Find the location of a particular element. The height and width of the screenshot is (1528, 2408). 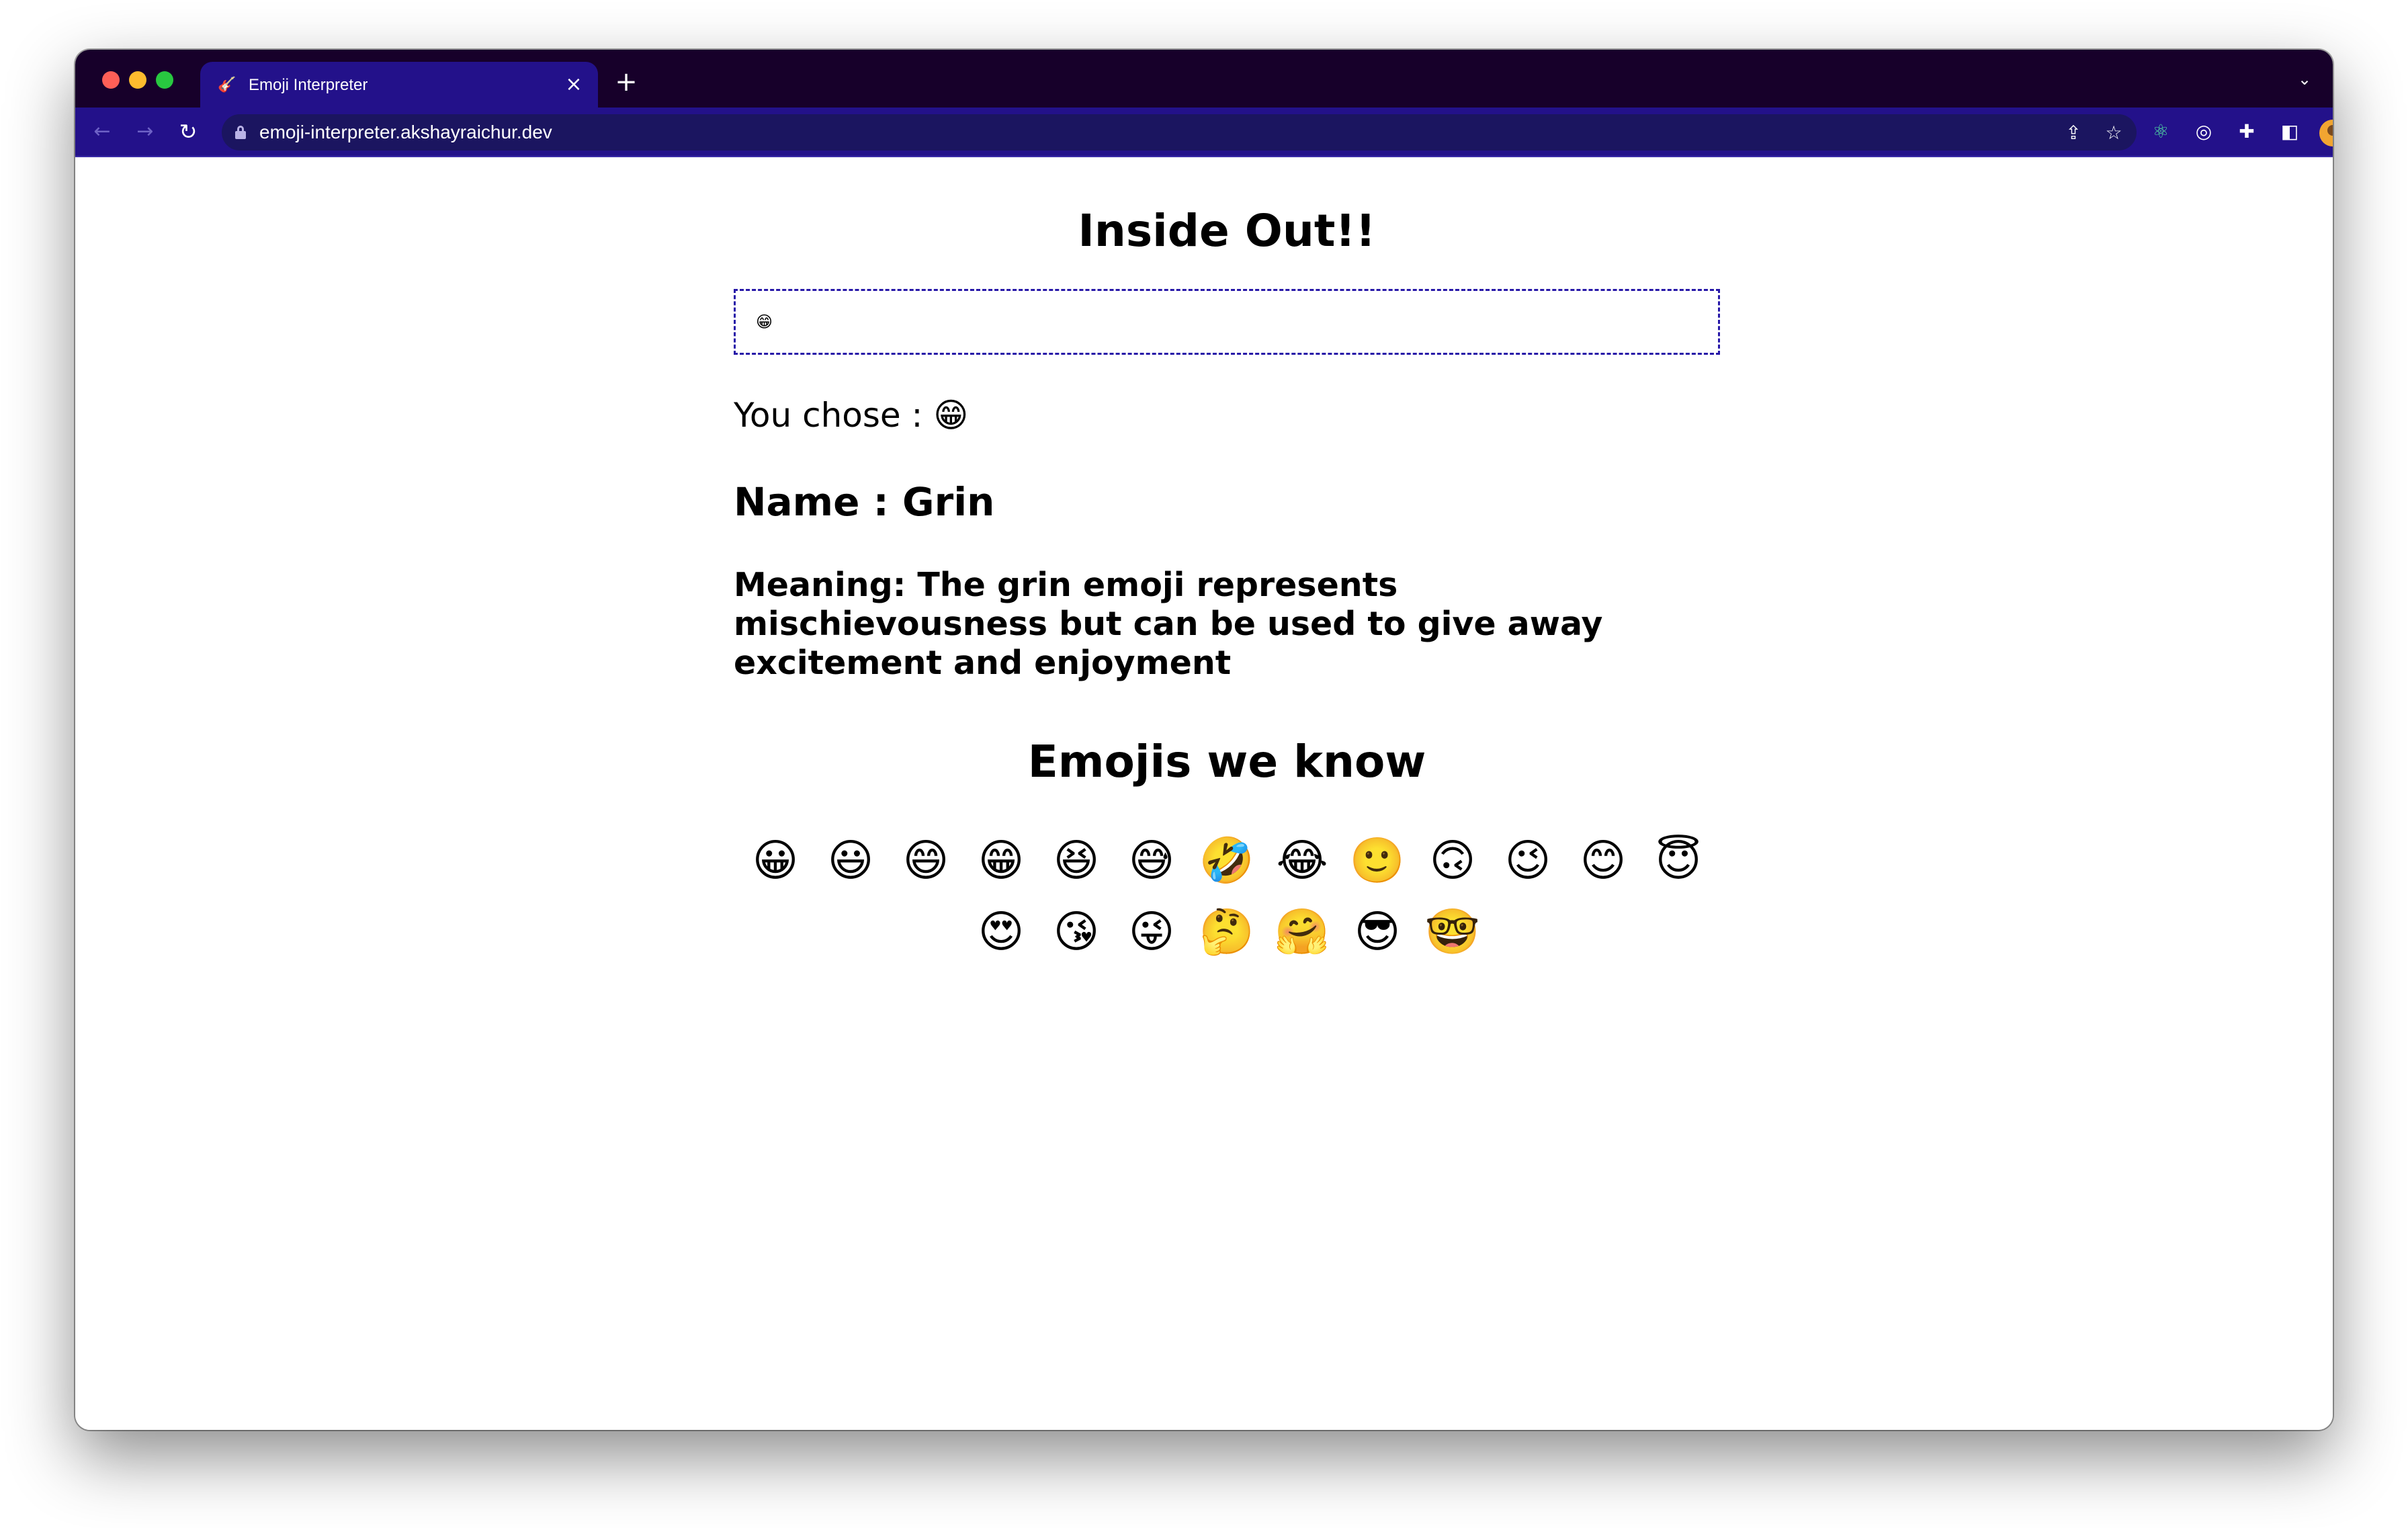

new-tab-button: + is located at coordinates (626, 82).